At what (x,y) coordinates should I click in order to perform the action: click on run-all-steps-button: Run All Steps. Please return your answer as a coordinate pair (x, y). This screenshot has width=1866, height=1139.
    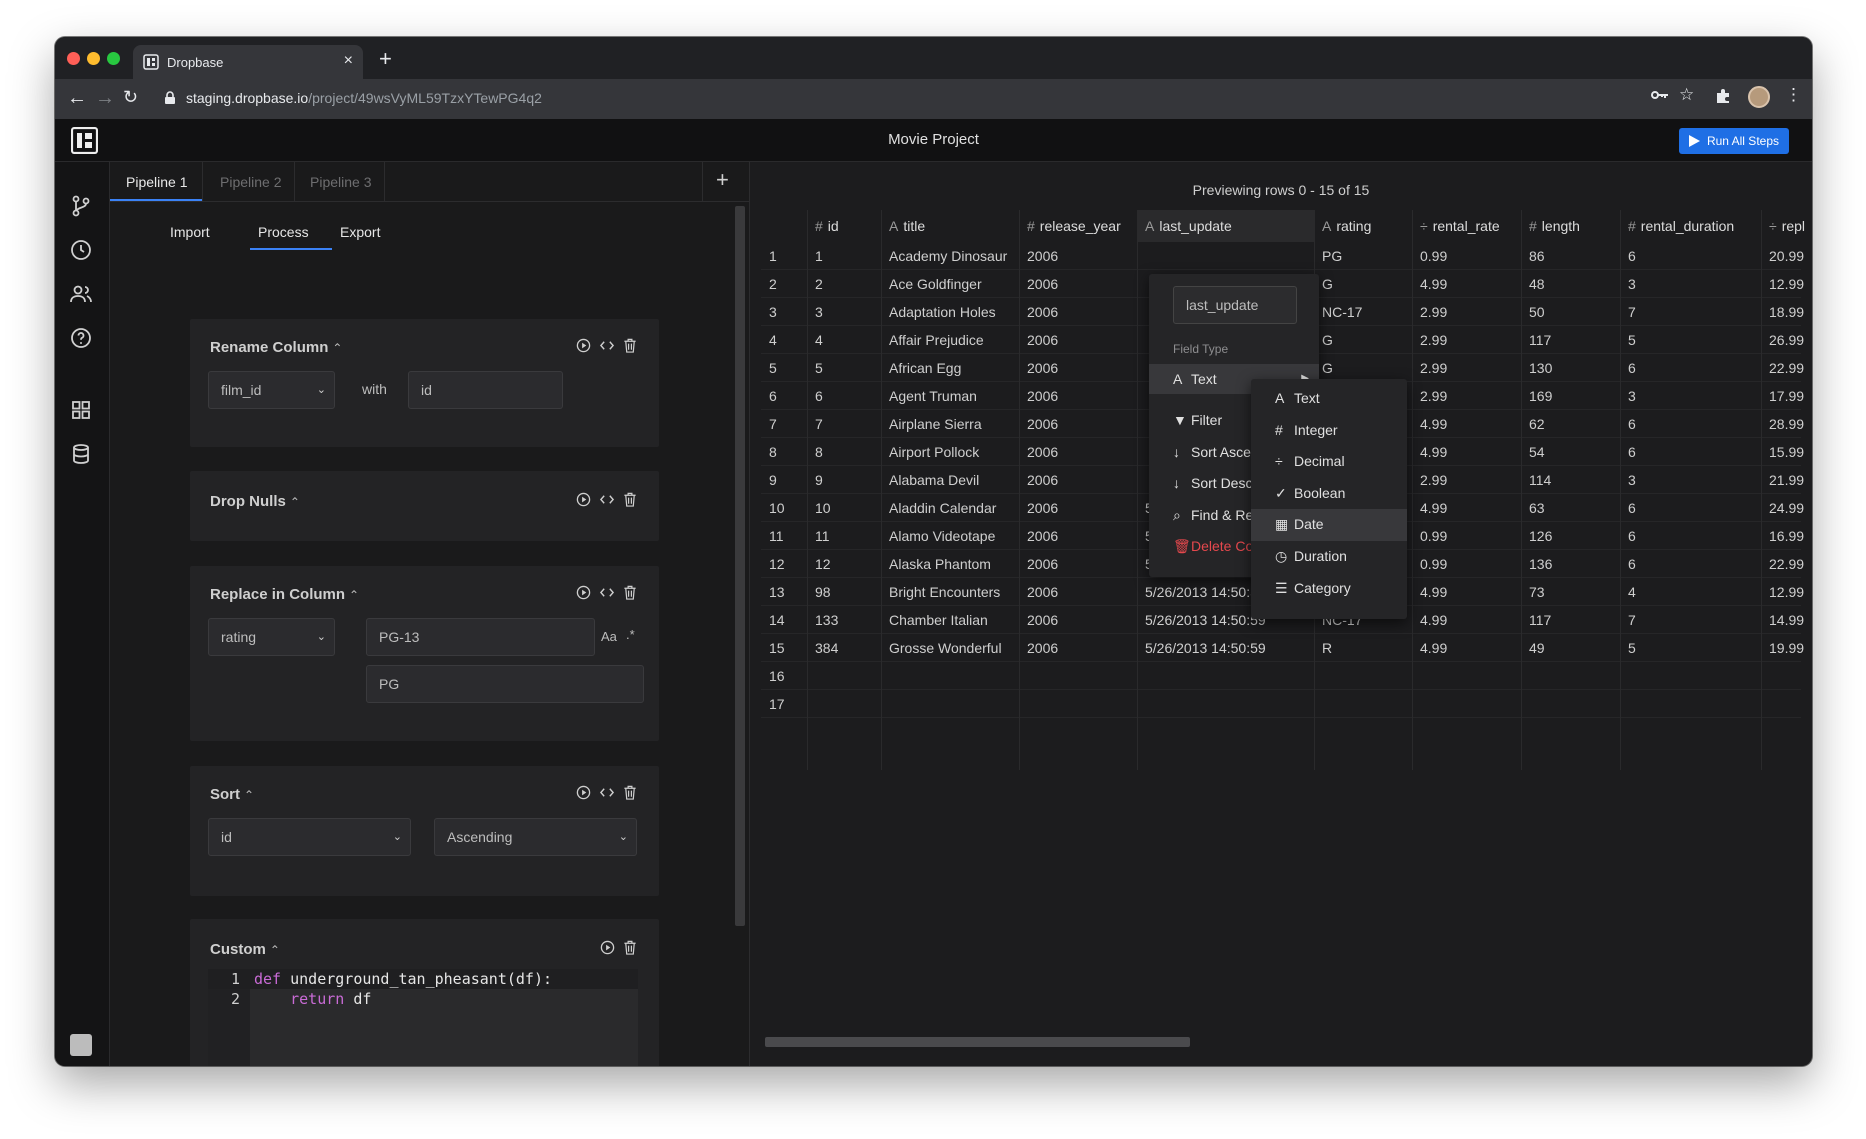
    Looking at the image, I should click on (1733, 141).